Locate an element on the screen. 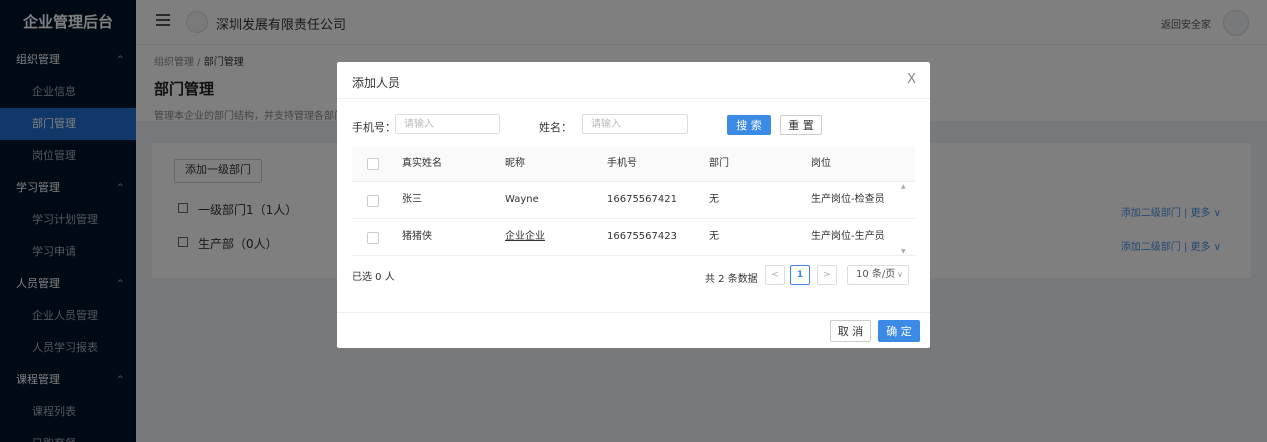  total-count: 共 2 条数据 is located at coordinates (731, 279).